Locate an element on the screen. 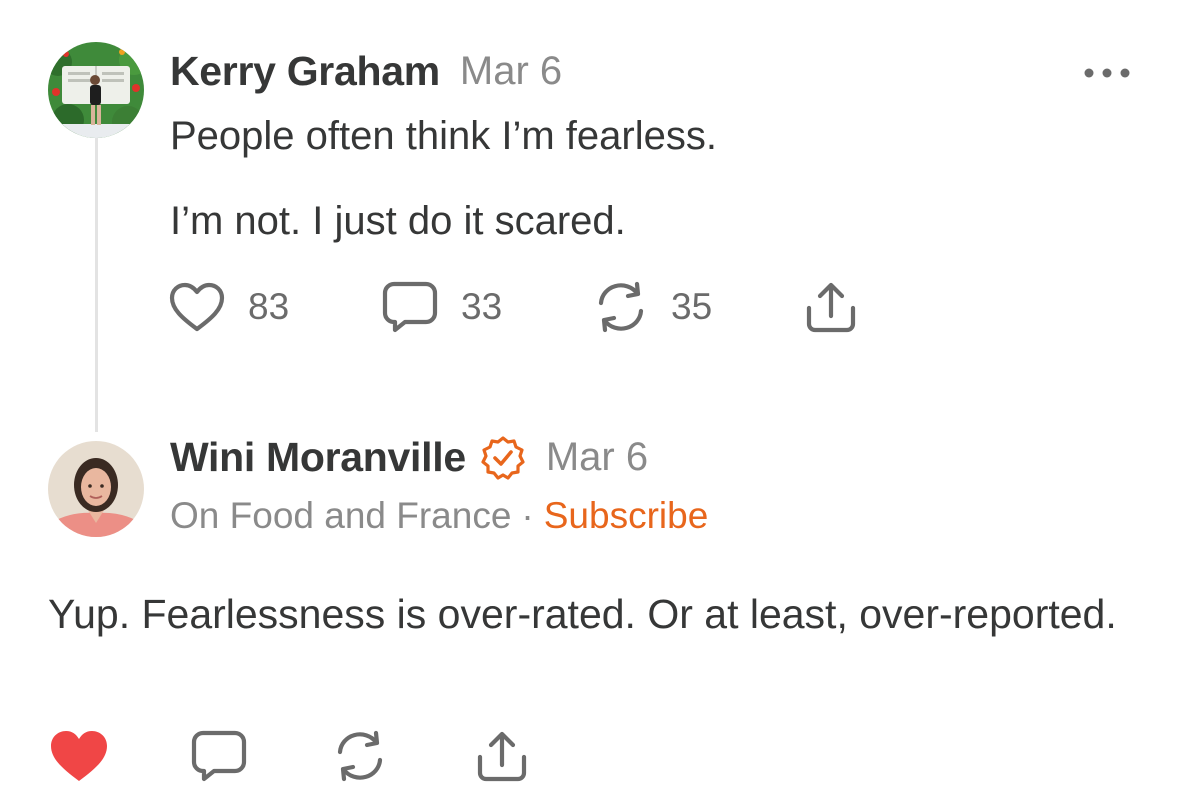 The image size is (1179, 807). heart-filled-icon is located at coordinates (79, 756).